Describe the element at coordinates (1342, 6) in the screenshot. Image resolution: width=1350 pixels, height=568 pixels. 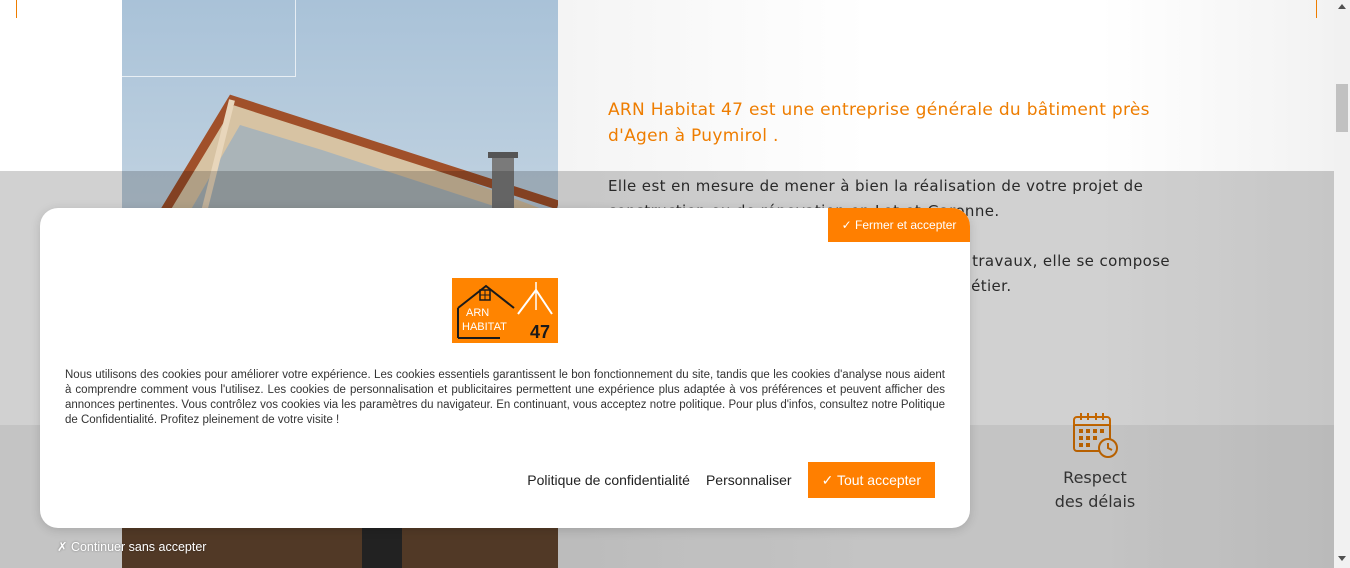
I see `scroll-up-arrow-icon` at that location.